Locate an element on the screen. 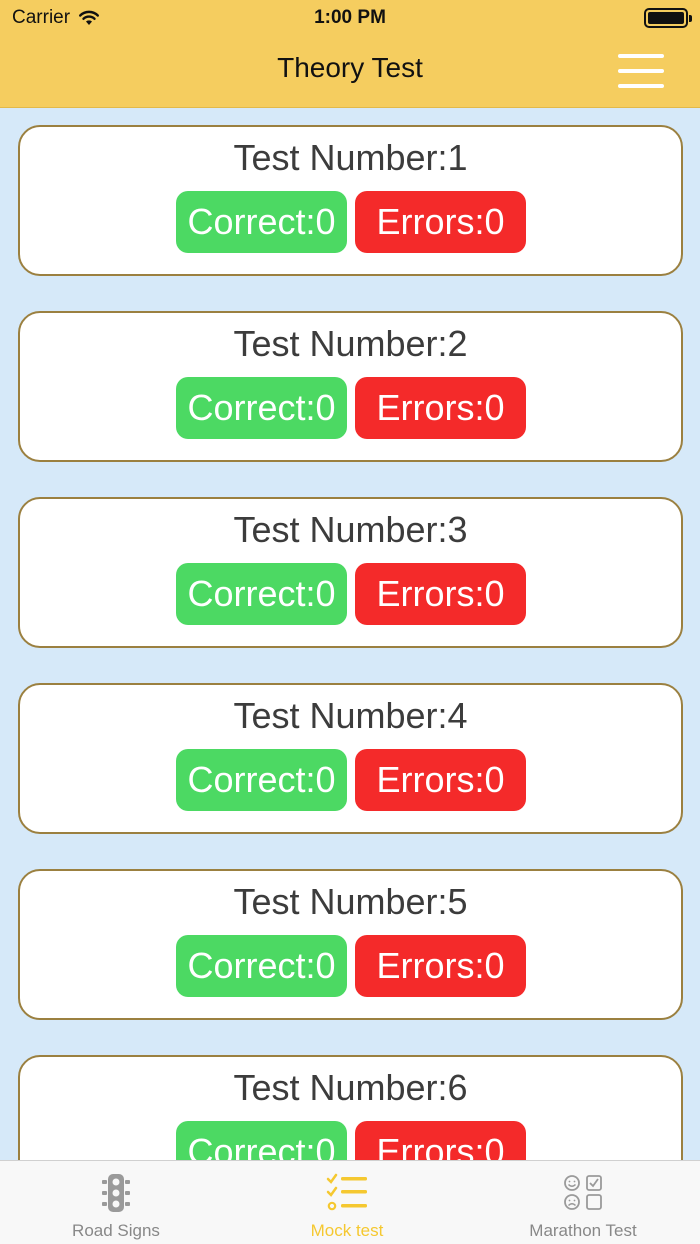 This screenshot has height=1244, width=700. checklist-icon is located at coordinates (346, 1192).